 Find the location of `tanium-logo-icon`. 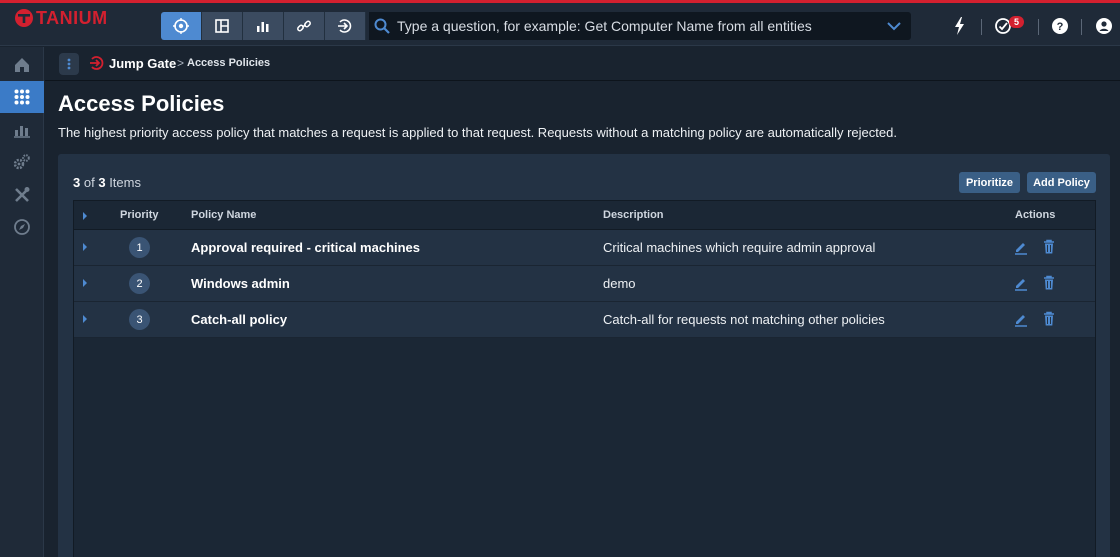

tanium-logo-icon is located at coordinates (24, 18).